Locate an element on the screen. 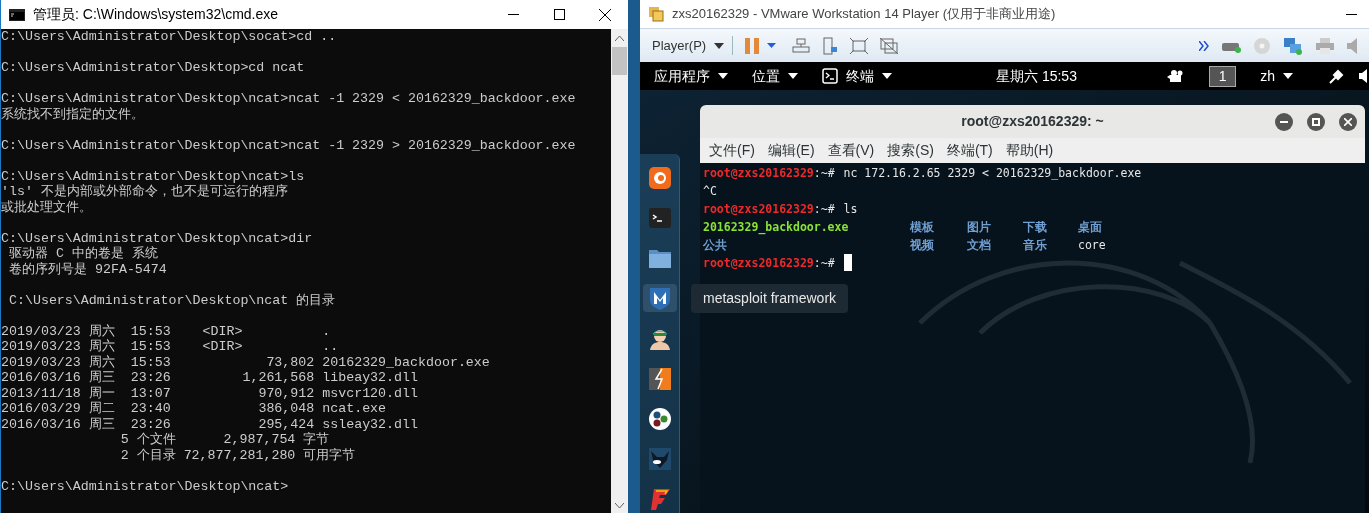 Image resolution: width=1369 pixels, height=513 pixels. window-title: 管理员: C:\Windows\system32\cmd.exe is located at coordinates (156, 14).